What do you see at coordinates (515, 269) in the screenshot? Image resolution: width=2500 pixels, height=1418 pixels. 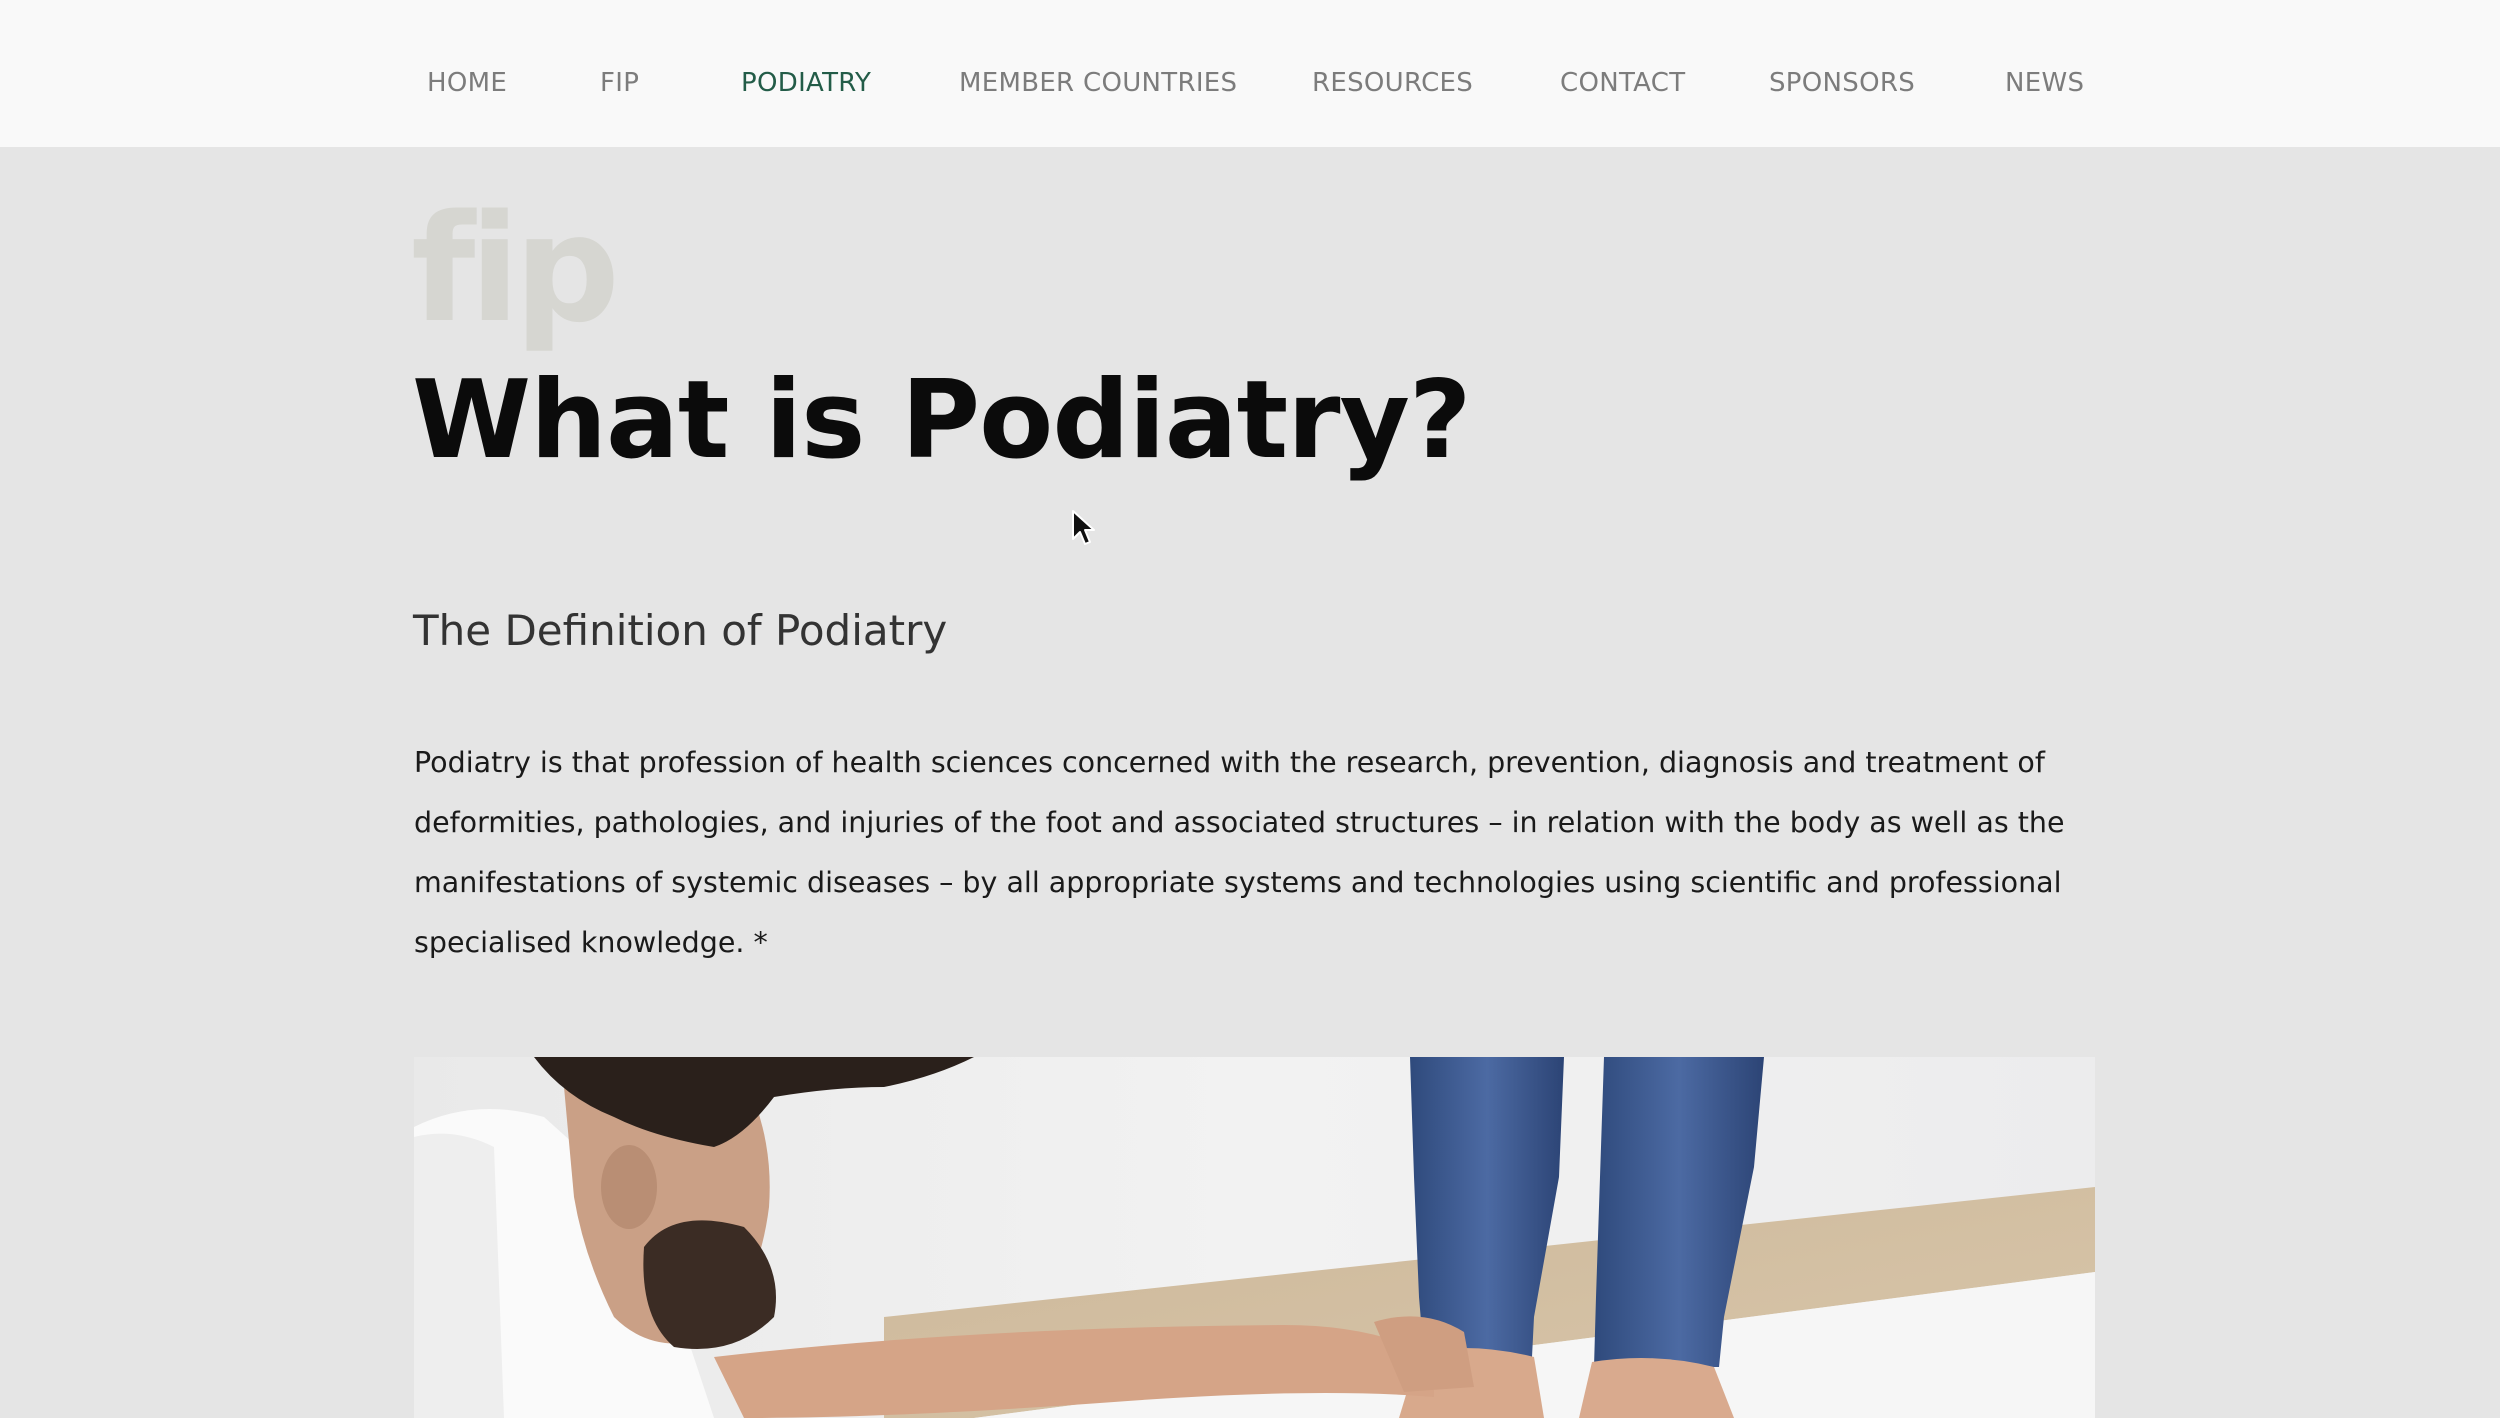 I see `fip-logo: fip` at bounding box center [515, 269].